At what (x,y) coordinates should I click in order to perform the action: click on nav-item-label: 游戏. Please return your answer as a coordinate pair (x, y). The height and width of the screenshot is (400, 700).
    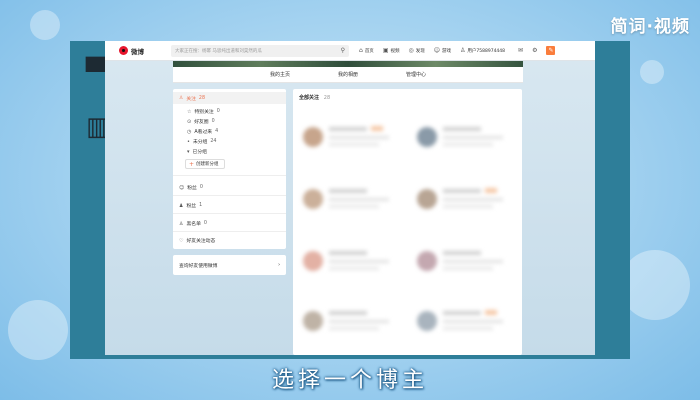
    Looking at the image, I should click on (446, 51).